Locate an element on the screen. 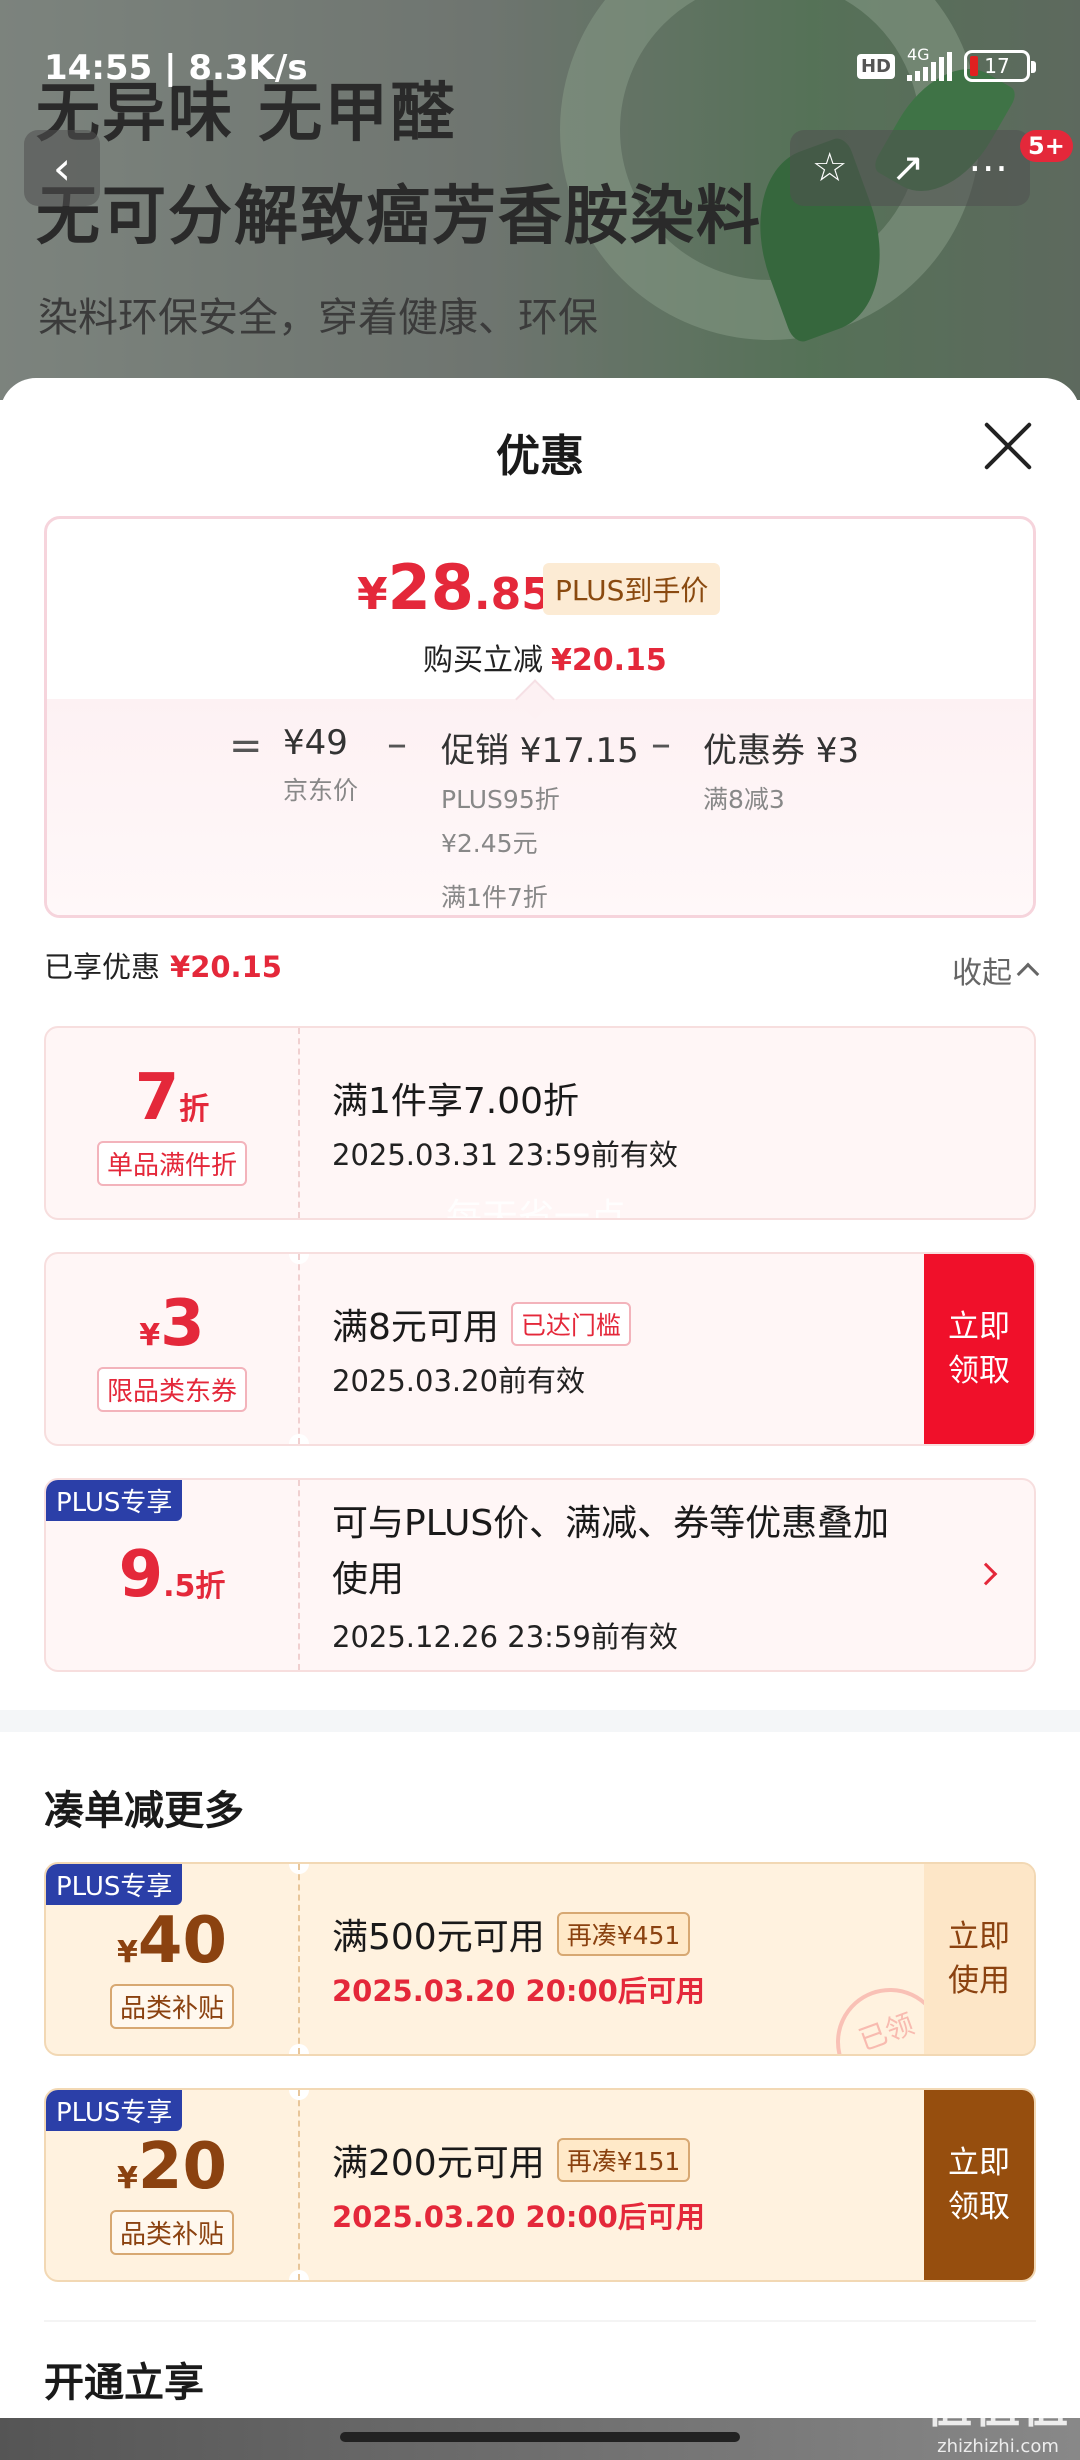  discount-number: 7 is located at coordinates (157, 1097).